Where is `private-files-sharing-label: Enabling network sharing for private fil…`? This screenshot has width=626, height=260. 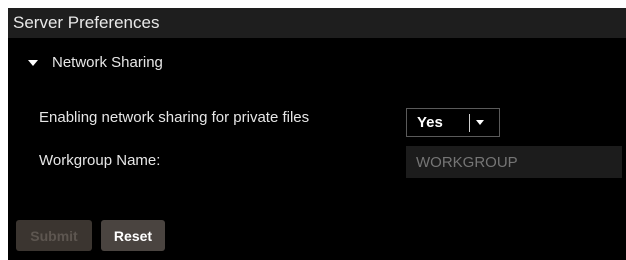 private-files-sharing-label: Enabling network sharing for private fil… is located at coordinates (174, 117).